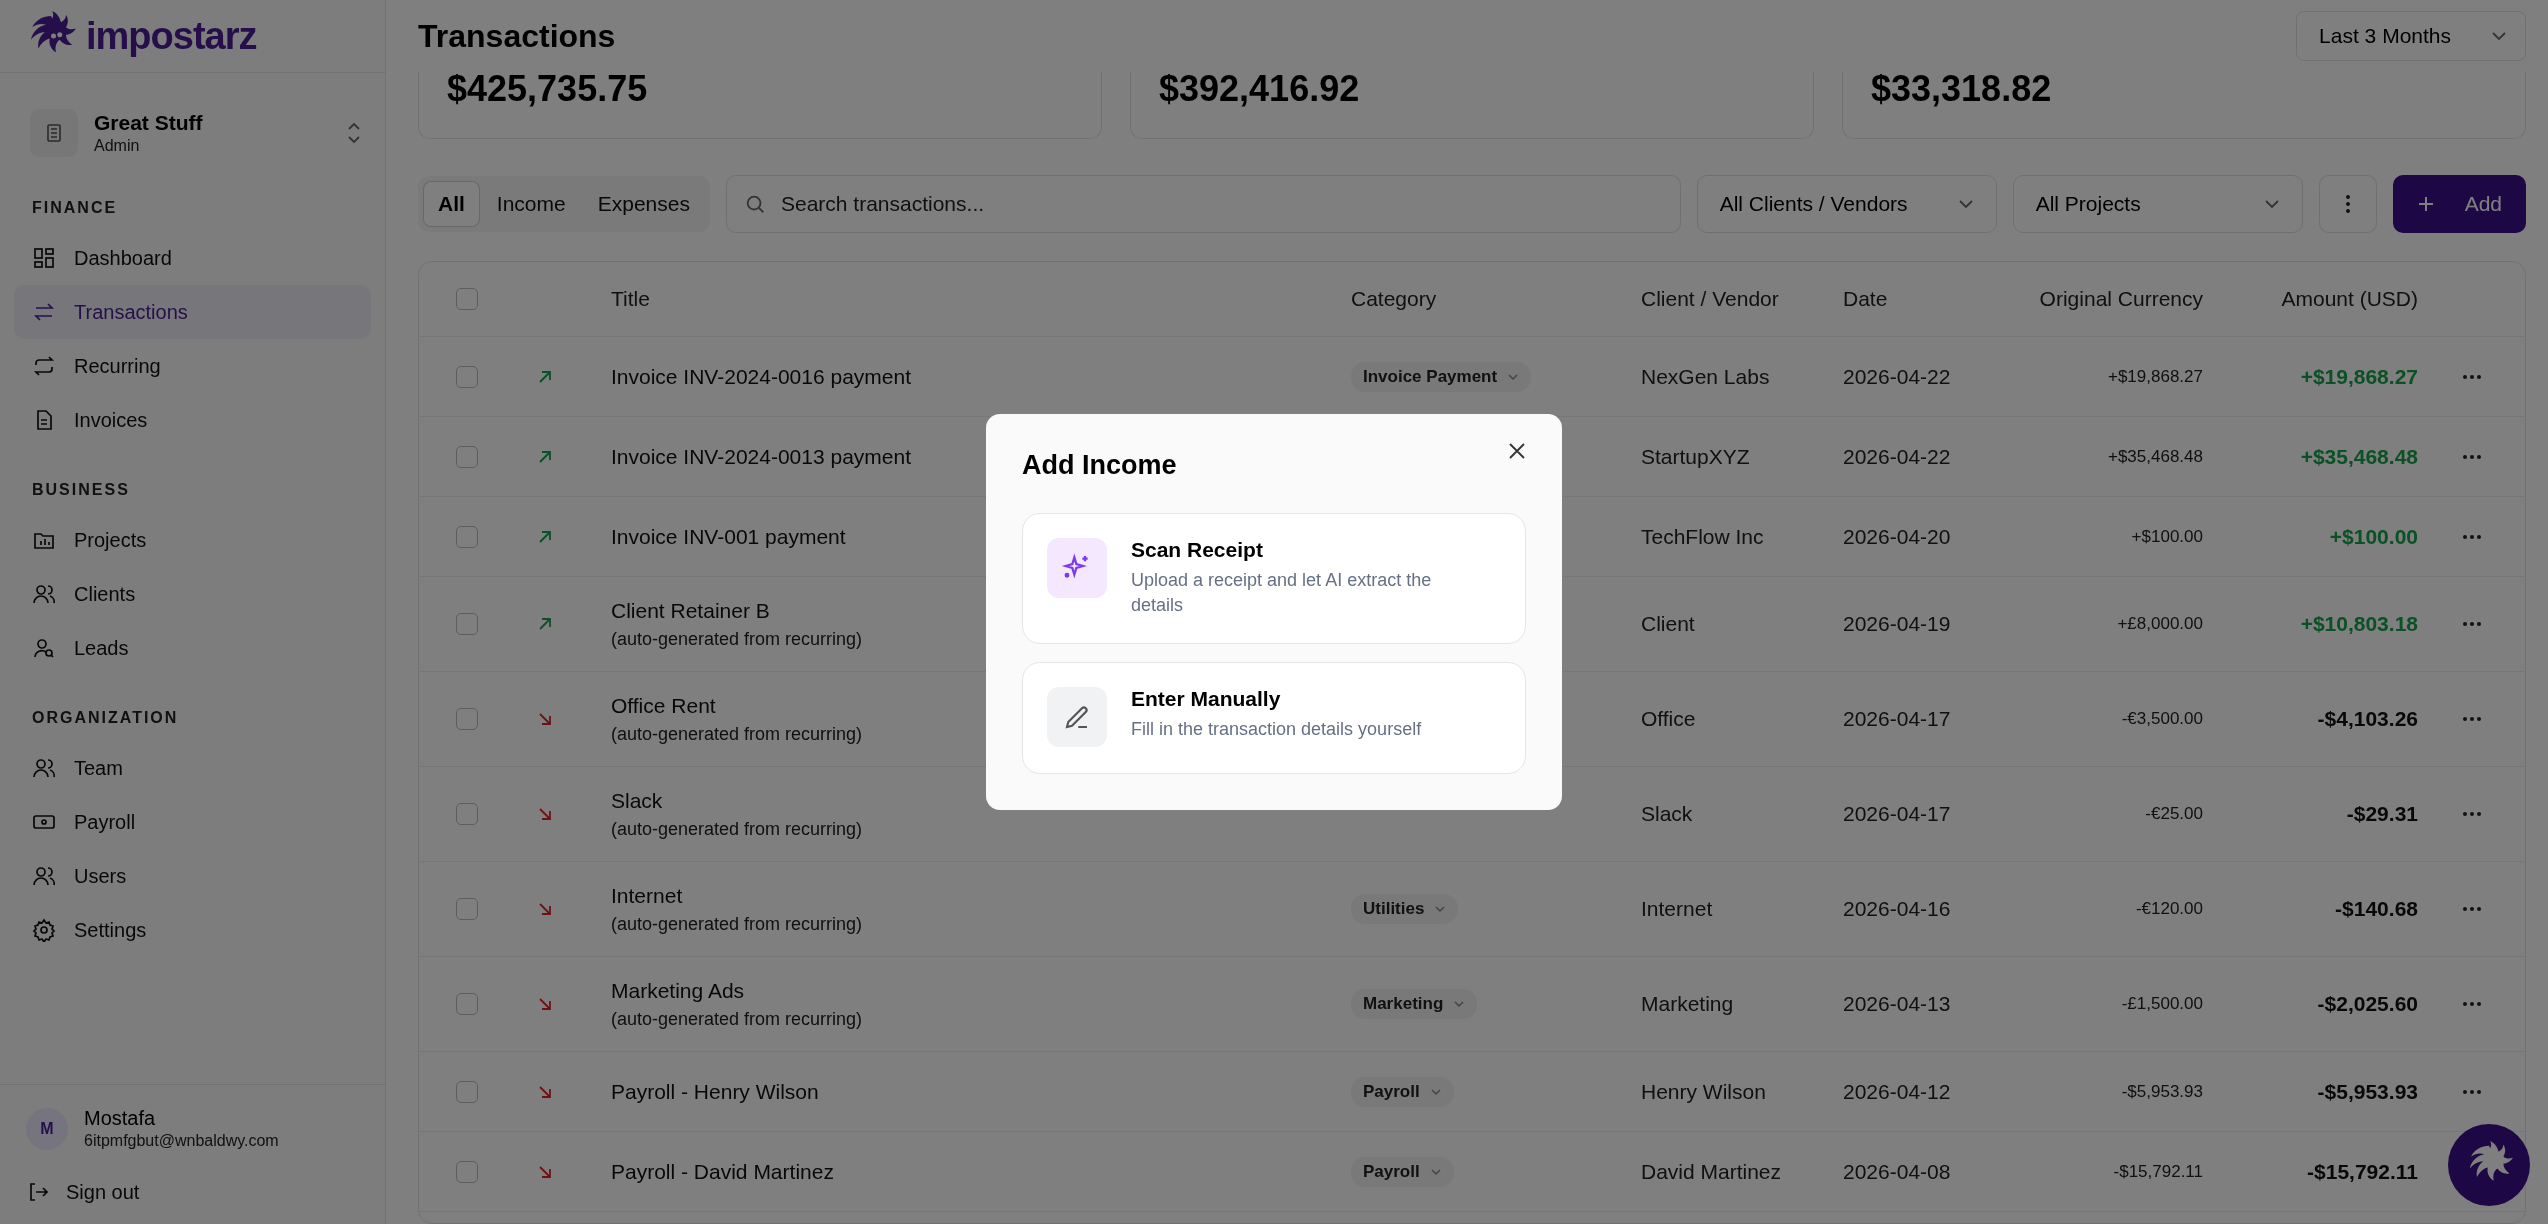  Describe the element at coordinates (192, 1192) in the screenshot. I see `sign-out-link: Sign out` at that location.